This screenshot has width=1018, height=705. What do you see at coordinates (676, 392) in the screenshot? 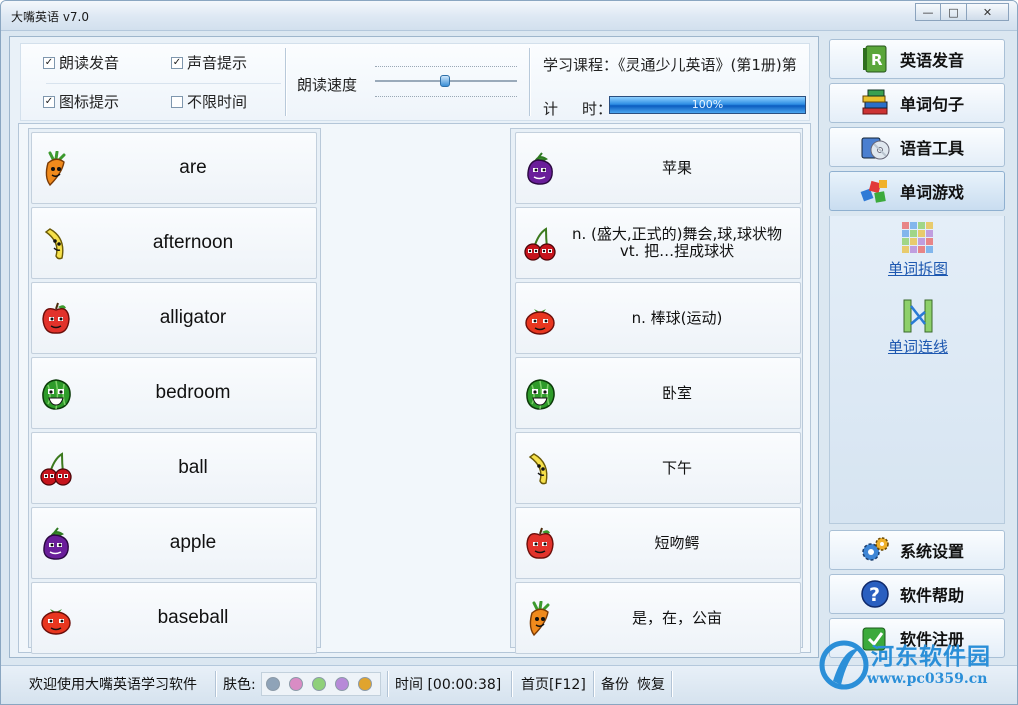
I see `meaning-card-text: 卧室` at bounding box center [676, 392].